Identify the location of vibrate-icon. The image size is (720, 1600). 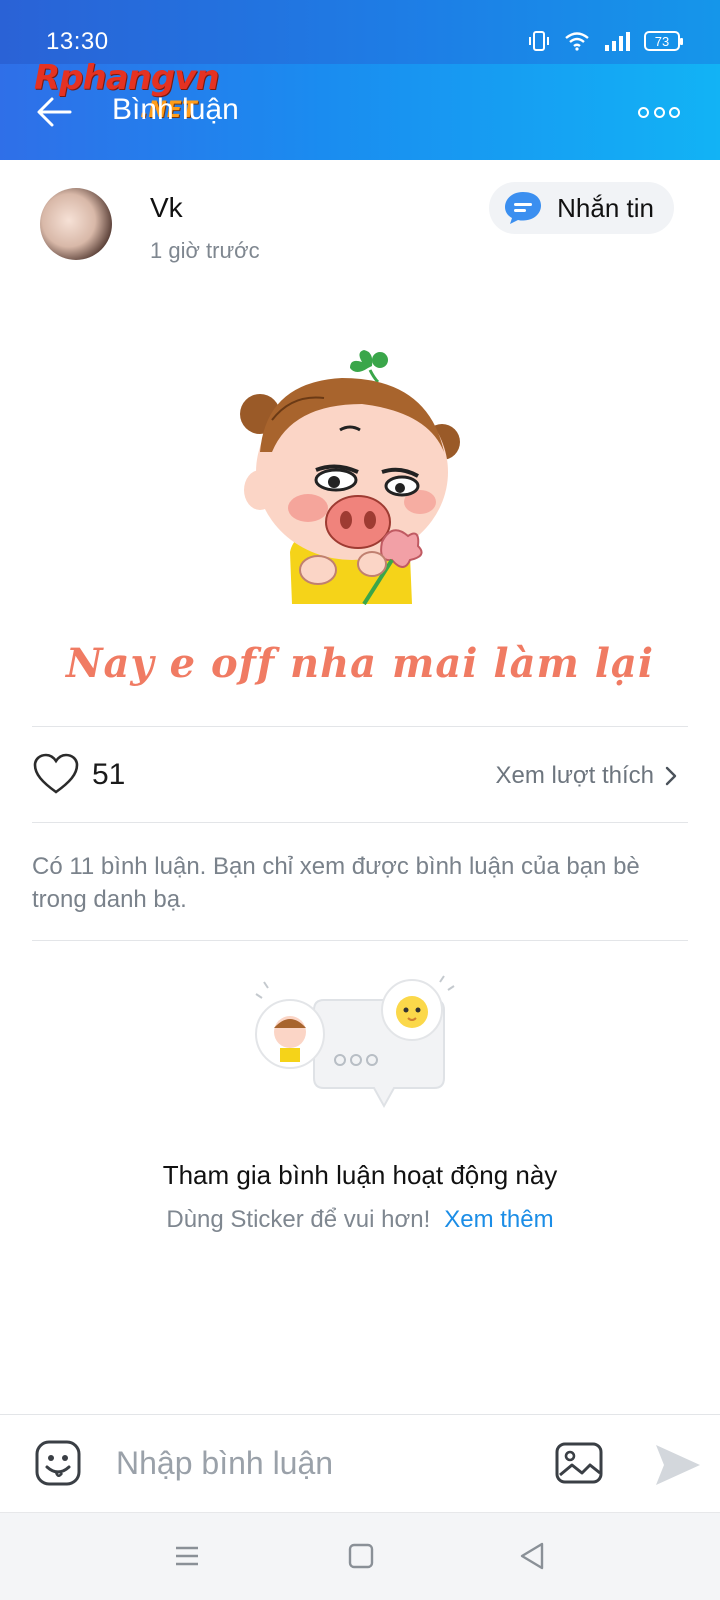
(539, 41).